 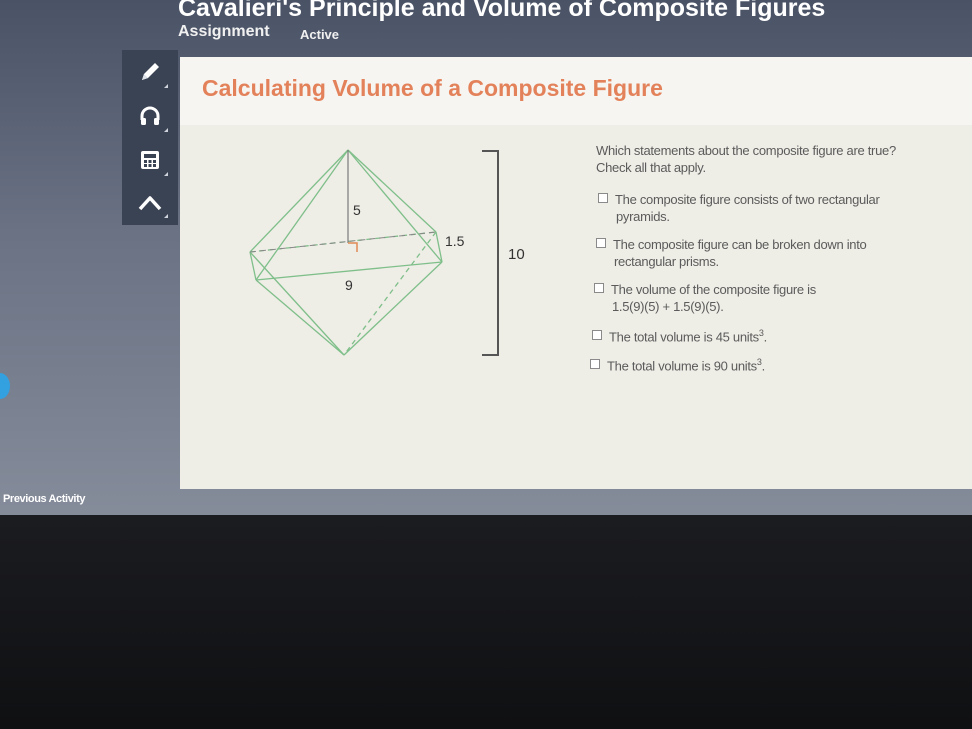 What do you see at coordinates (762, 335) in the screenshot?
I see `option-4: The total volume is 45 units3.` at bounding box center [762, 335].